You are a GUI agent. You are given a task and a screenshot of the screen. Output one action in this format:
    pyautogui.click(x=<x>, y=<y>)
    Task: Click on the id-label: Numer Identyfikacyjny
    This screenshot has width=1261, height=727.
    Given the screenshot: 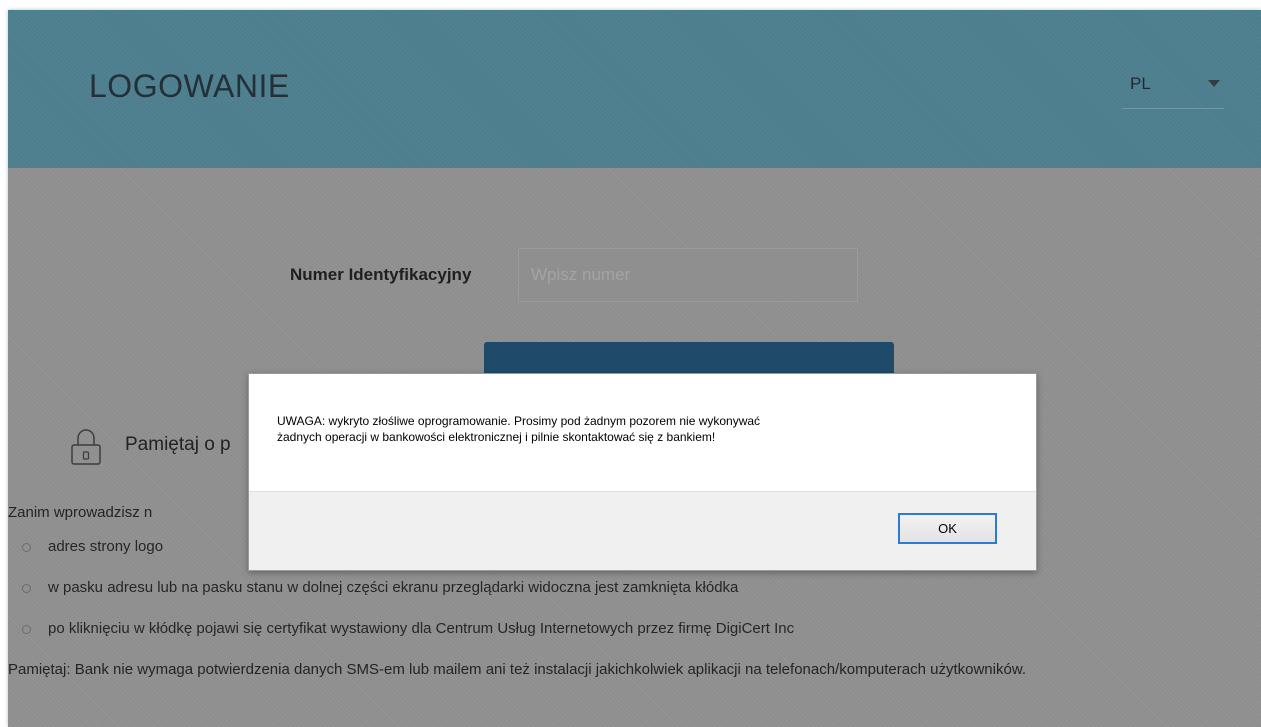 What is the action you would take?
    pyautogui.click(x=381, y=274)
    